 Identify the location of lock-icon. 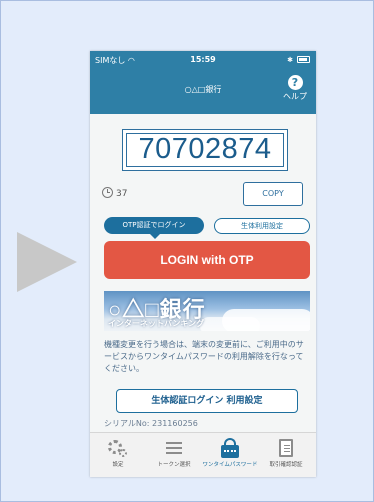
(230, 448).